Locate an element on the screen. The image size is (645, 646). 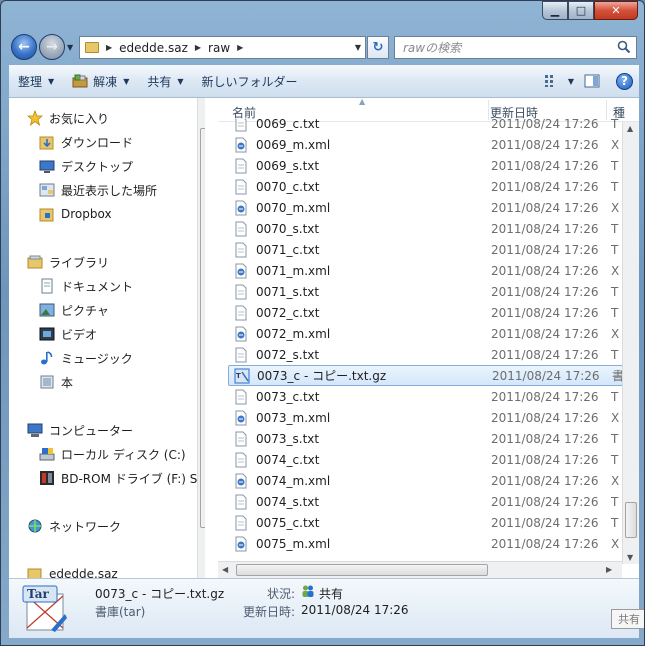
search-input: rawの検索 is located at coordinates (515, 47).